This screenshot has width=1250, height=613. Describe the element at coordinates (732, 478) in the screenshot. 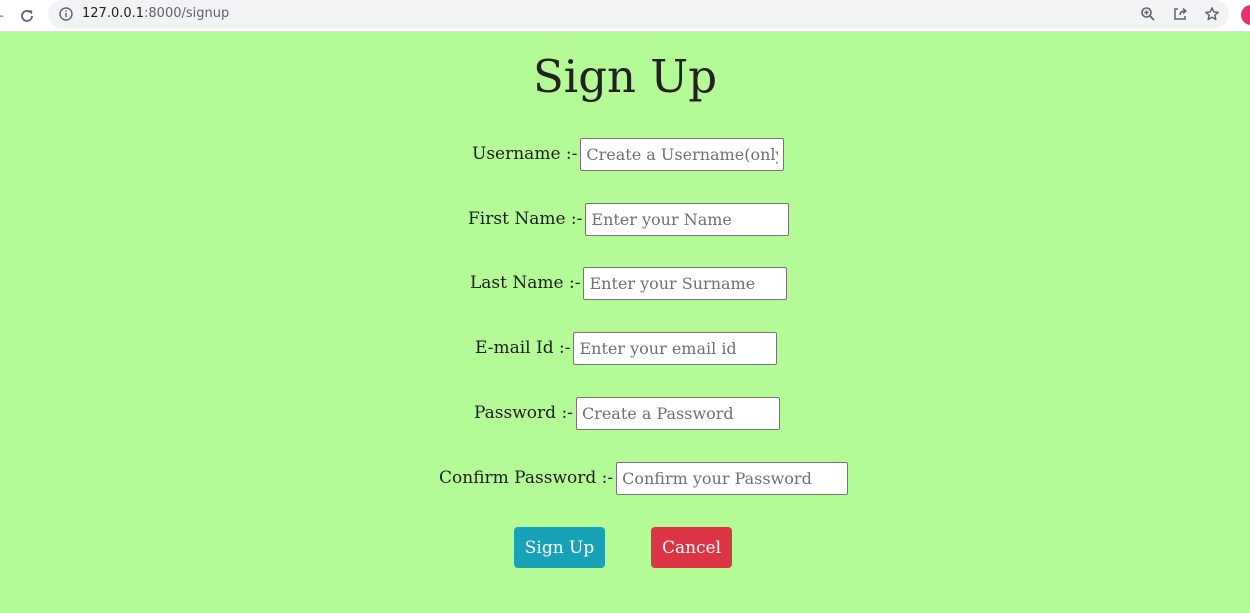

I see `confirm-password-input` at that location.